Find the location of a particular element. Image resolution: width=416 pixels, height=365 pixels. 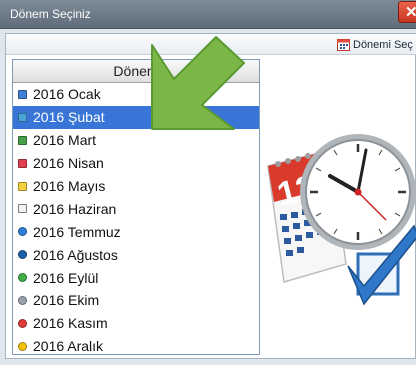

list-item: 2016 Mayıs is located at coordinates (136, 186).